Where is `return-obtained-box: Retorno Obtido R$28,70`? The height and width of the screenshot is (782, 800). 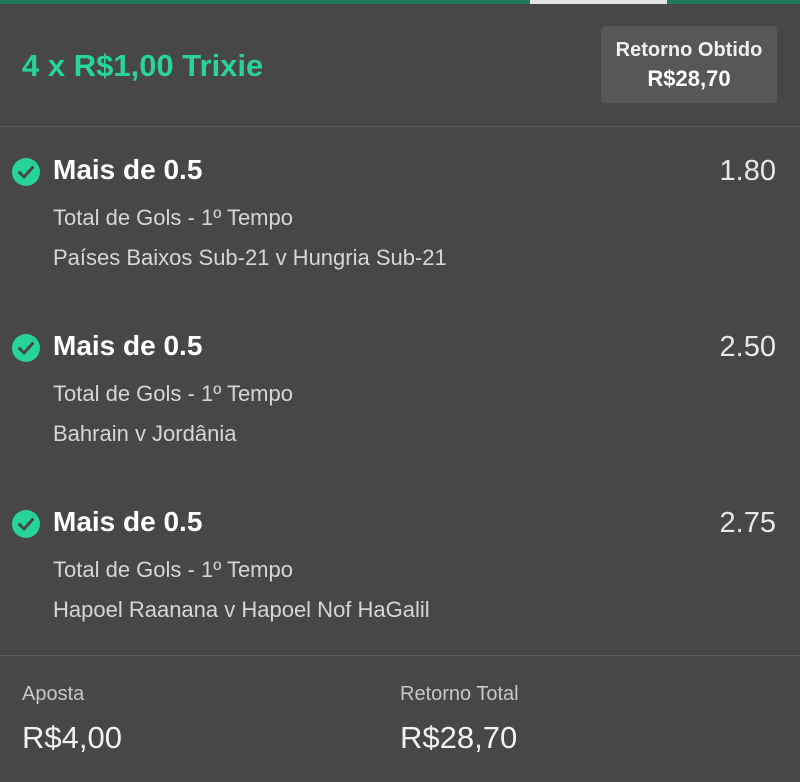
return-obtained-box: Retorno Obtido R$28,70 is located at coordinates (689, 64).